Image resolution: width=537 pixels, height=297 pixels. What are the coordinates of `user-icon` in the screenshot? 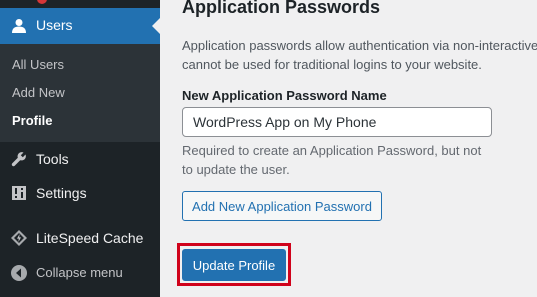 It's located at (19, 26).